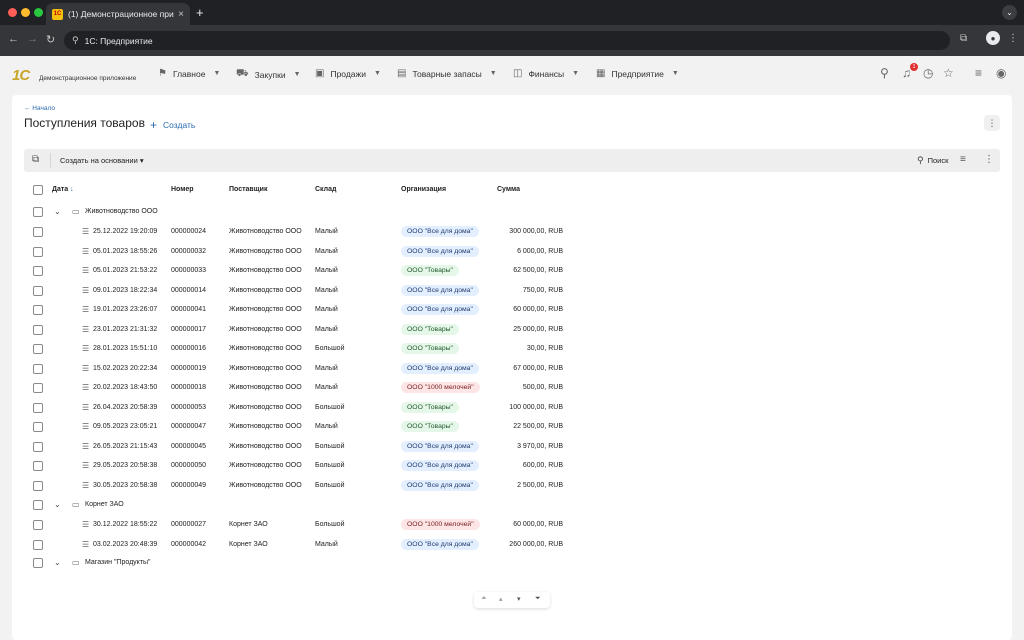 This screenshot has width=1024, height=640. I want to click on search-button: ⚲ Поиск, so click(932, 160).